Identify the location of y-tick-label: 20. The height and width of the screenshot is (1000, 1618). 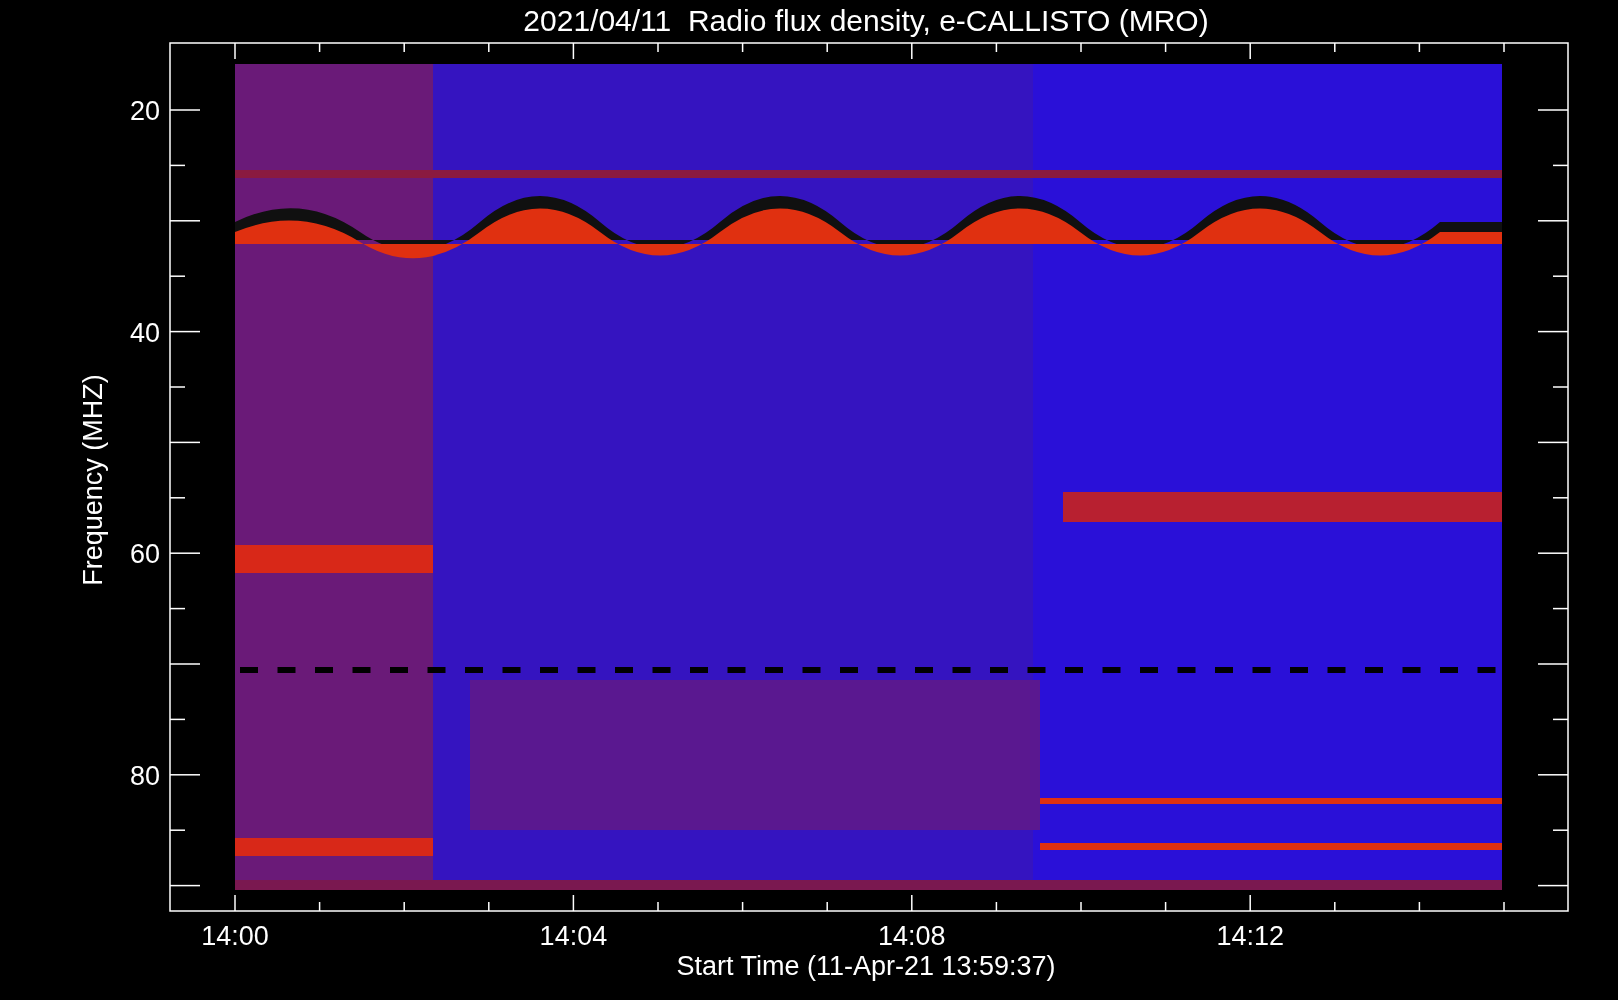
(144, 111).